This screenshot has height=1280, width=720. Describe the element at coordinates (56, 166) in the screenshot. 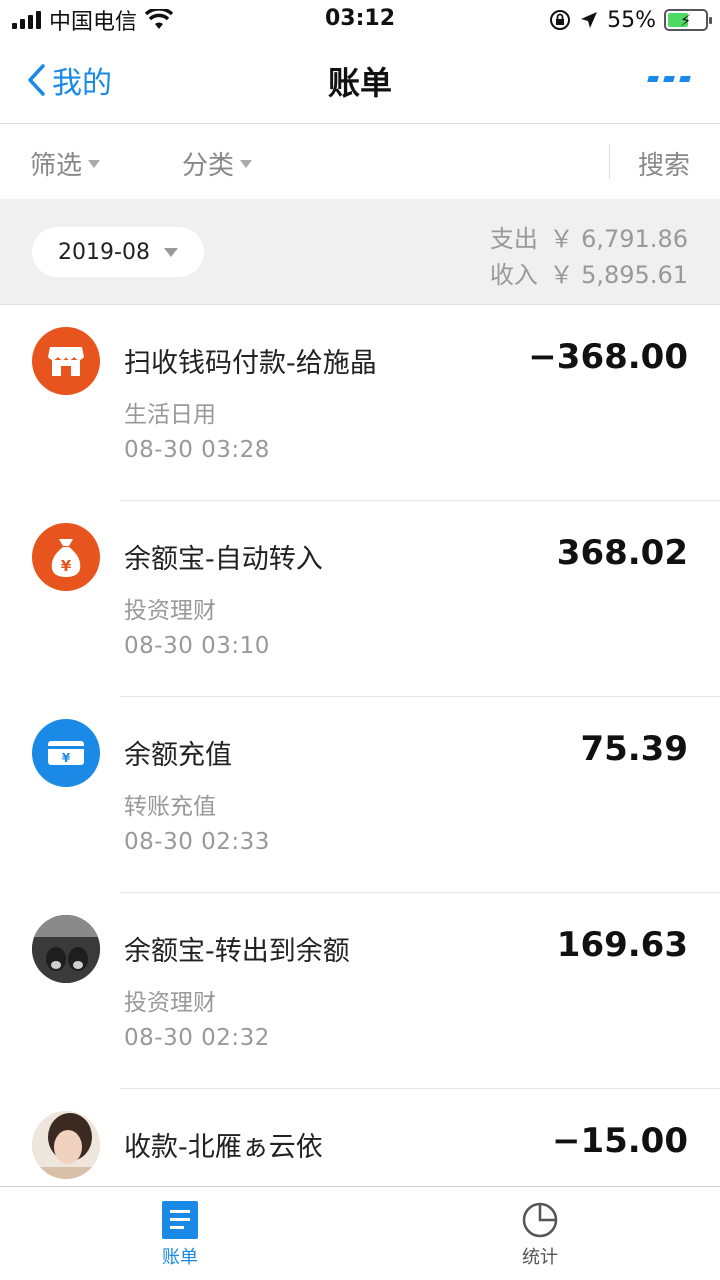

I see `filter-label: 筛选` at that location.